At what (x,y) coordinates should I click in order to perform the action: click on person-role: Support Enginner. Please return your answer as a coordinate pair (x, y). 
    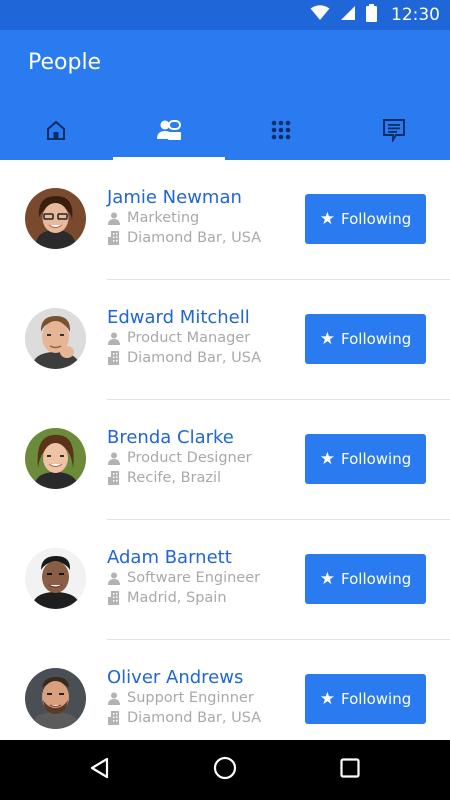
    Looking at the image, I should click on (180, 698).